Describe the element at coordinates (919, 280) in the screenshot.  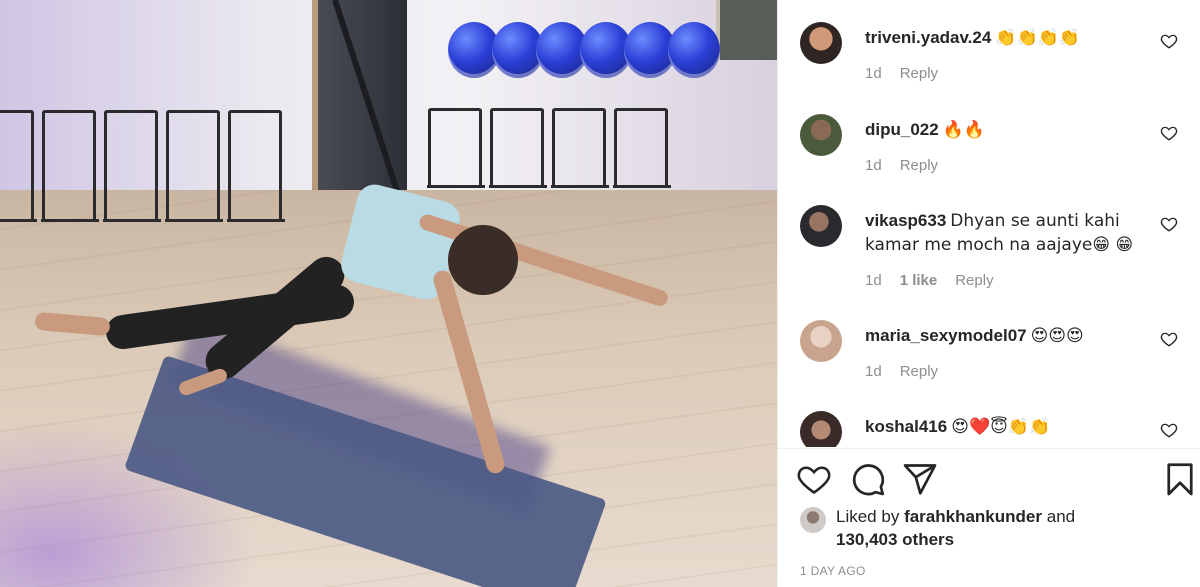
I see `comment-like-count: 1 like` at that location.